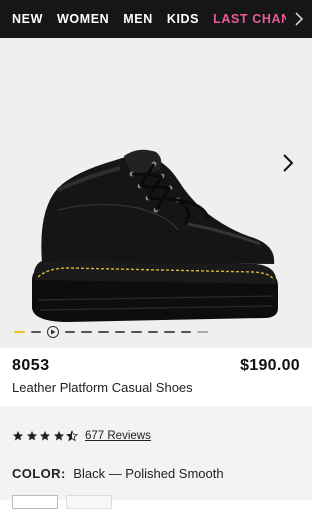  Describe the element at coordinates (118, 436) in the screenshot. I see `reviews-link: 677 Reviews` at that location.